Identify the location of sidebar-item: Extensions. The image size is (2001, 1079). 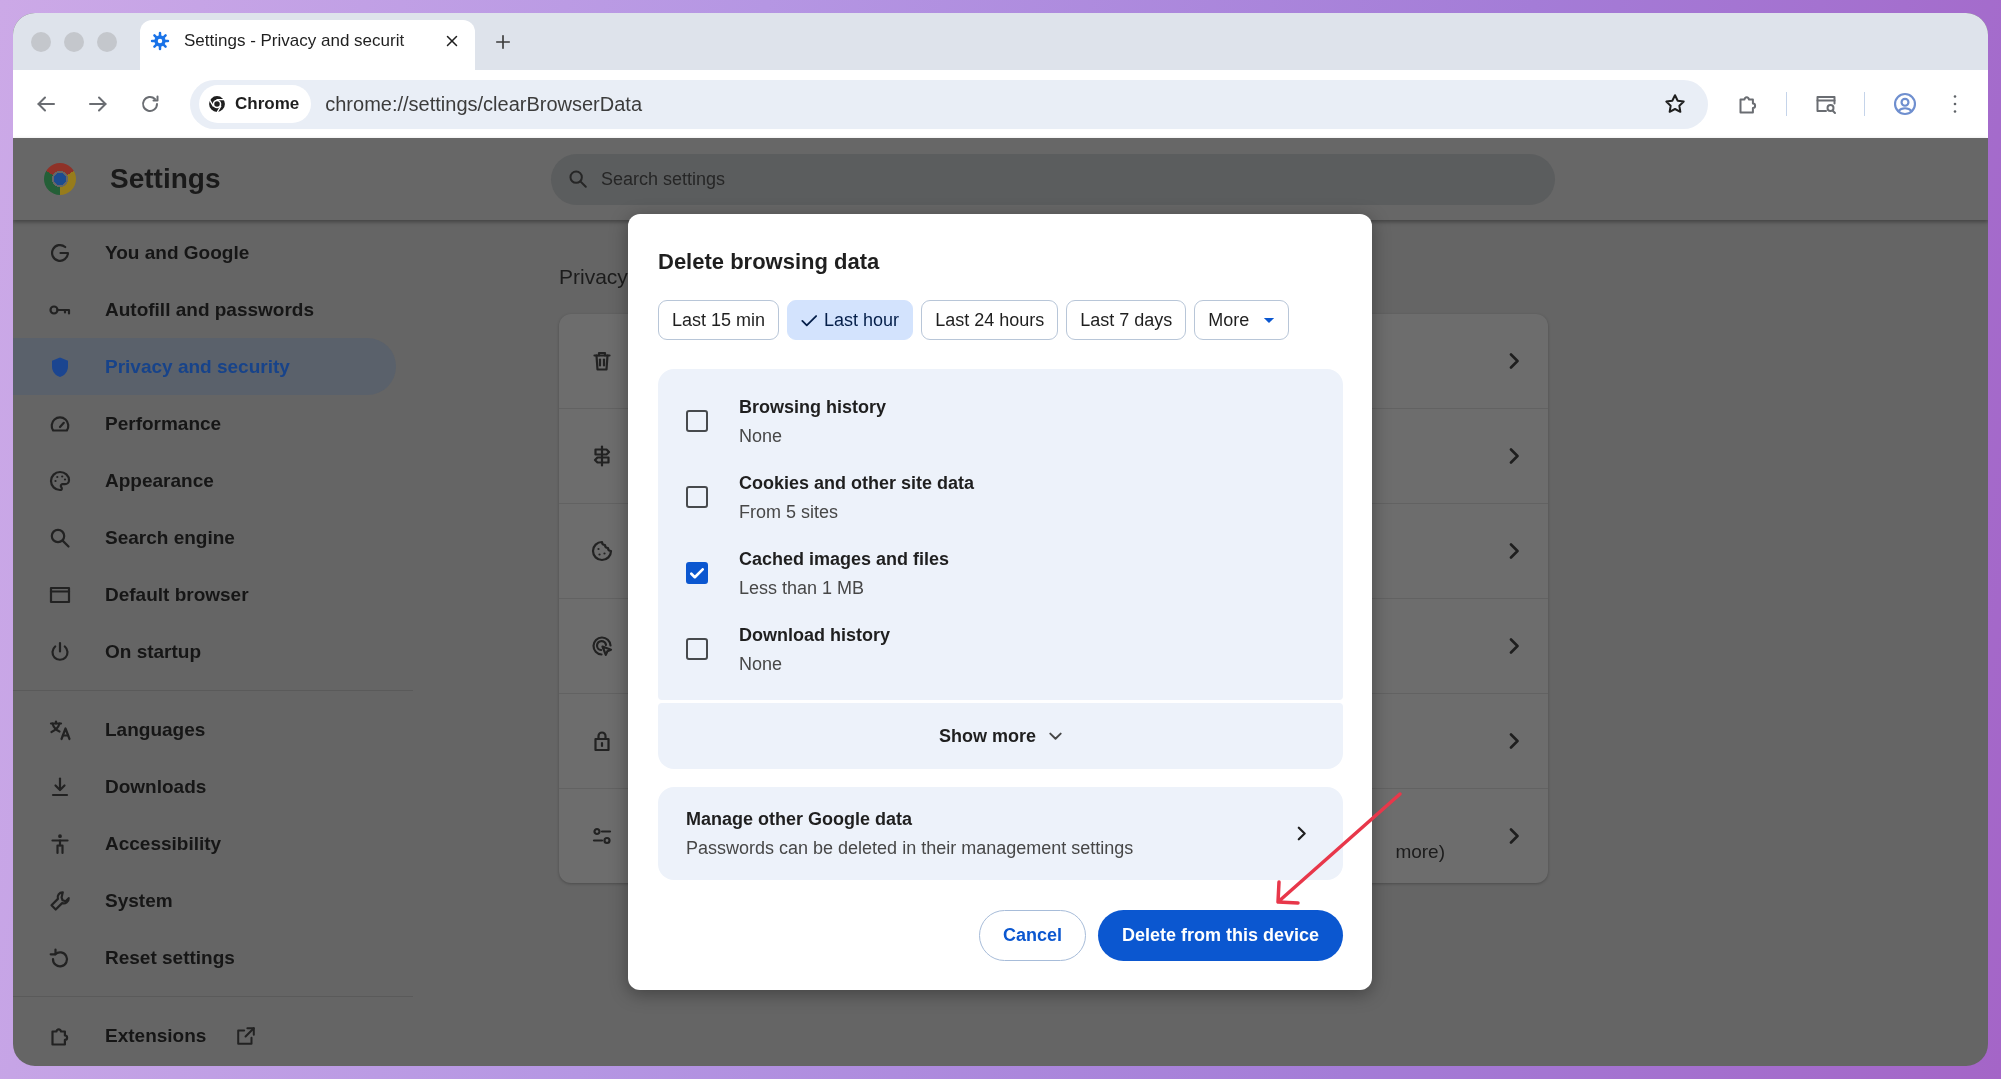
(204, 1035).